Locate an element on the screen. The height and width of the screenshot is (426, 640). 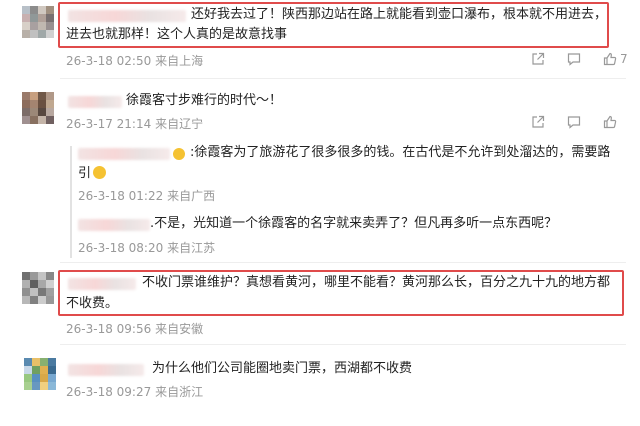
comment-meta: 26-3-18 09:27 来自浙江 is located at coordinates (134, 392).